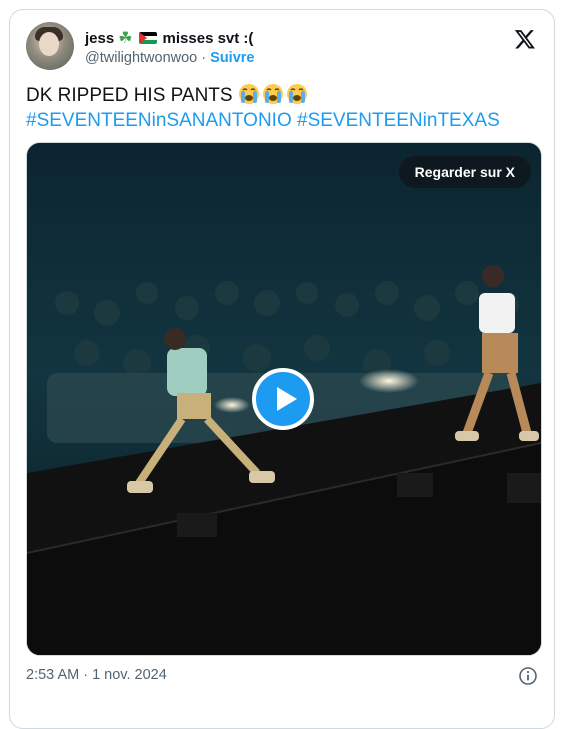  What do you see at coordinates (287, 399) in the screenshot?
I see `play-icon` at bounding box center [287, 399].